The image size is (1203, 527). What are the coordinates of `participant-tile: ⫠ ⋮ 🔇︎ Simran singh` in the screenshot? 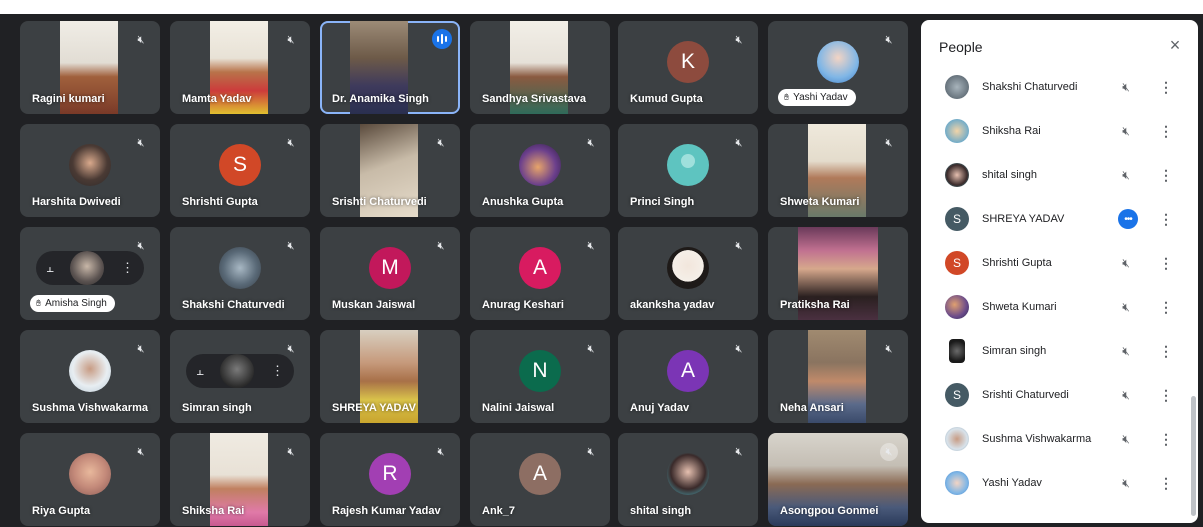 It's located at (240, 376).